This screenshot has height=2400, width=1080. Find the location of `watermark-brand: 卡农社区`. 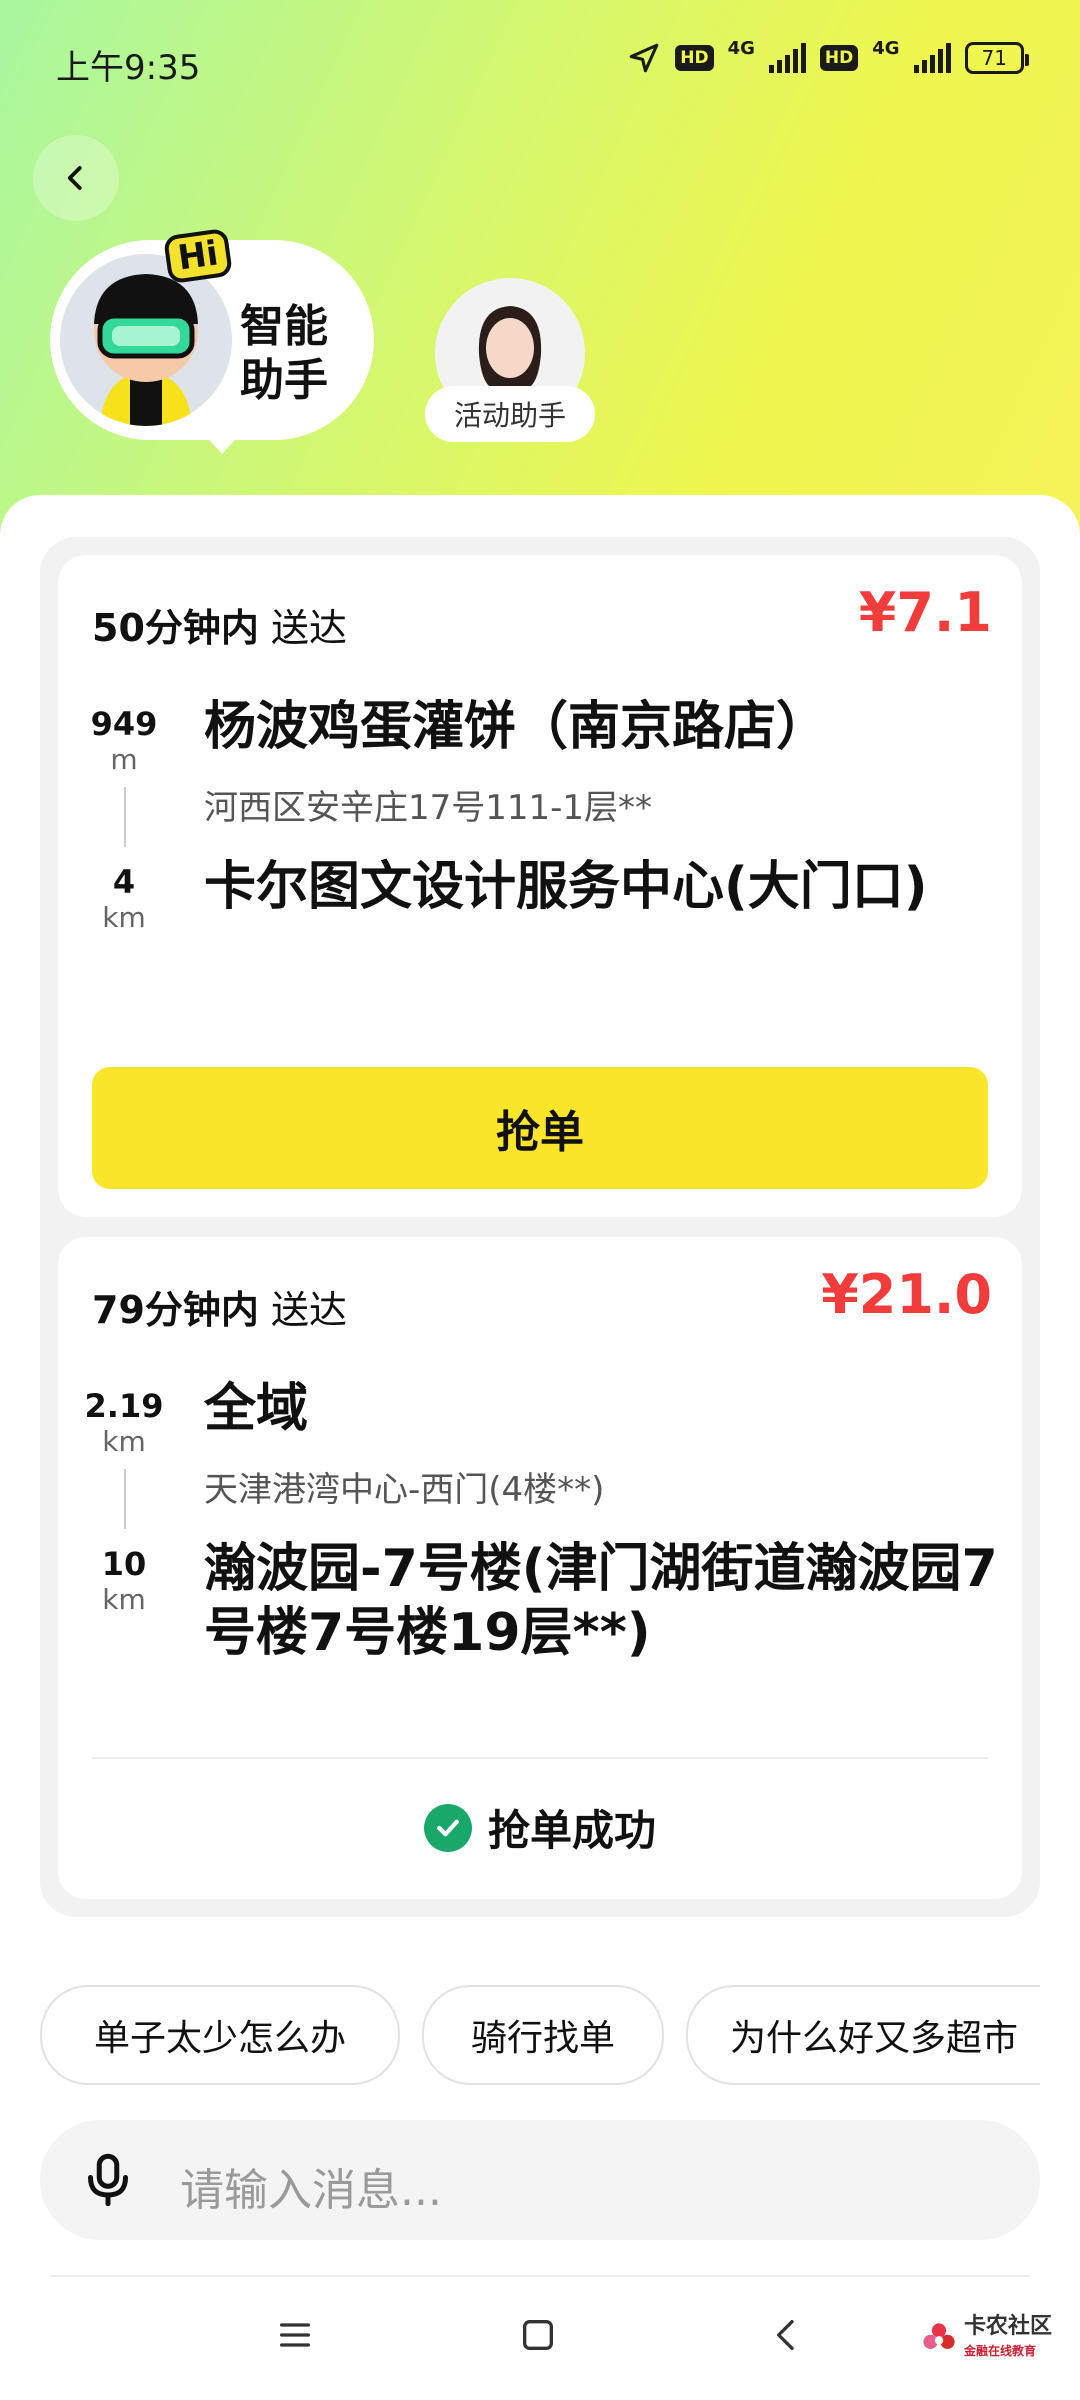

watermark-brand: 卡农社区 is located at coordinates (1007, 2326).